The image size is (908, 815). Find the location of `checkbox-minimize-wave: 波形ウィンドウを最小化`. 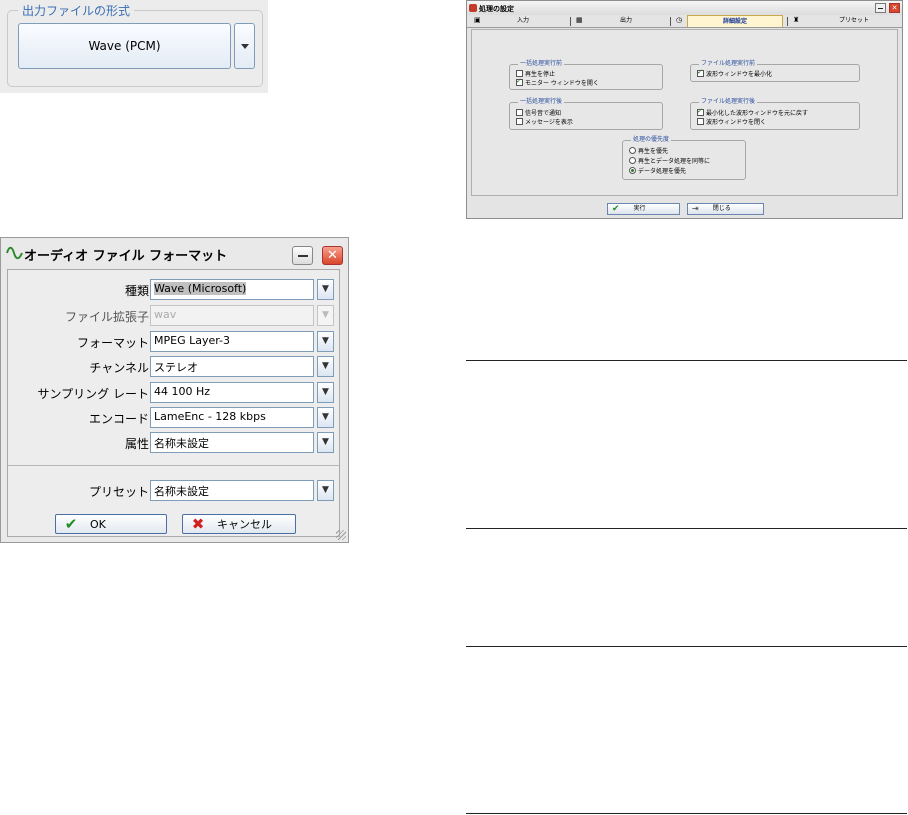

checkbox-minimize-wave: 波形ウィンドウを最小化 is located at coordinates (735, 73).